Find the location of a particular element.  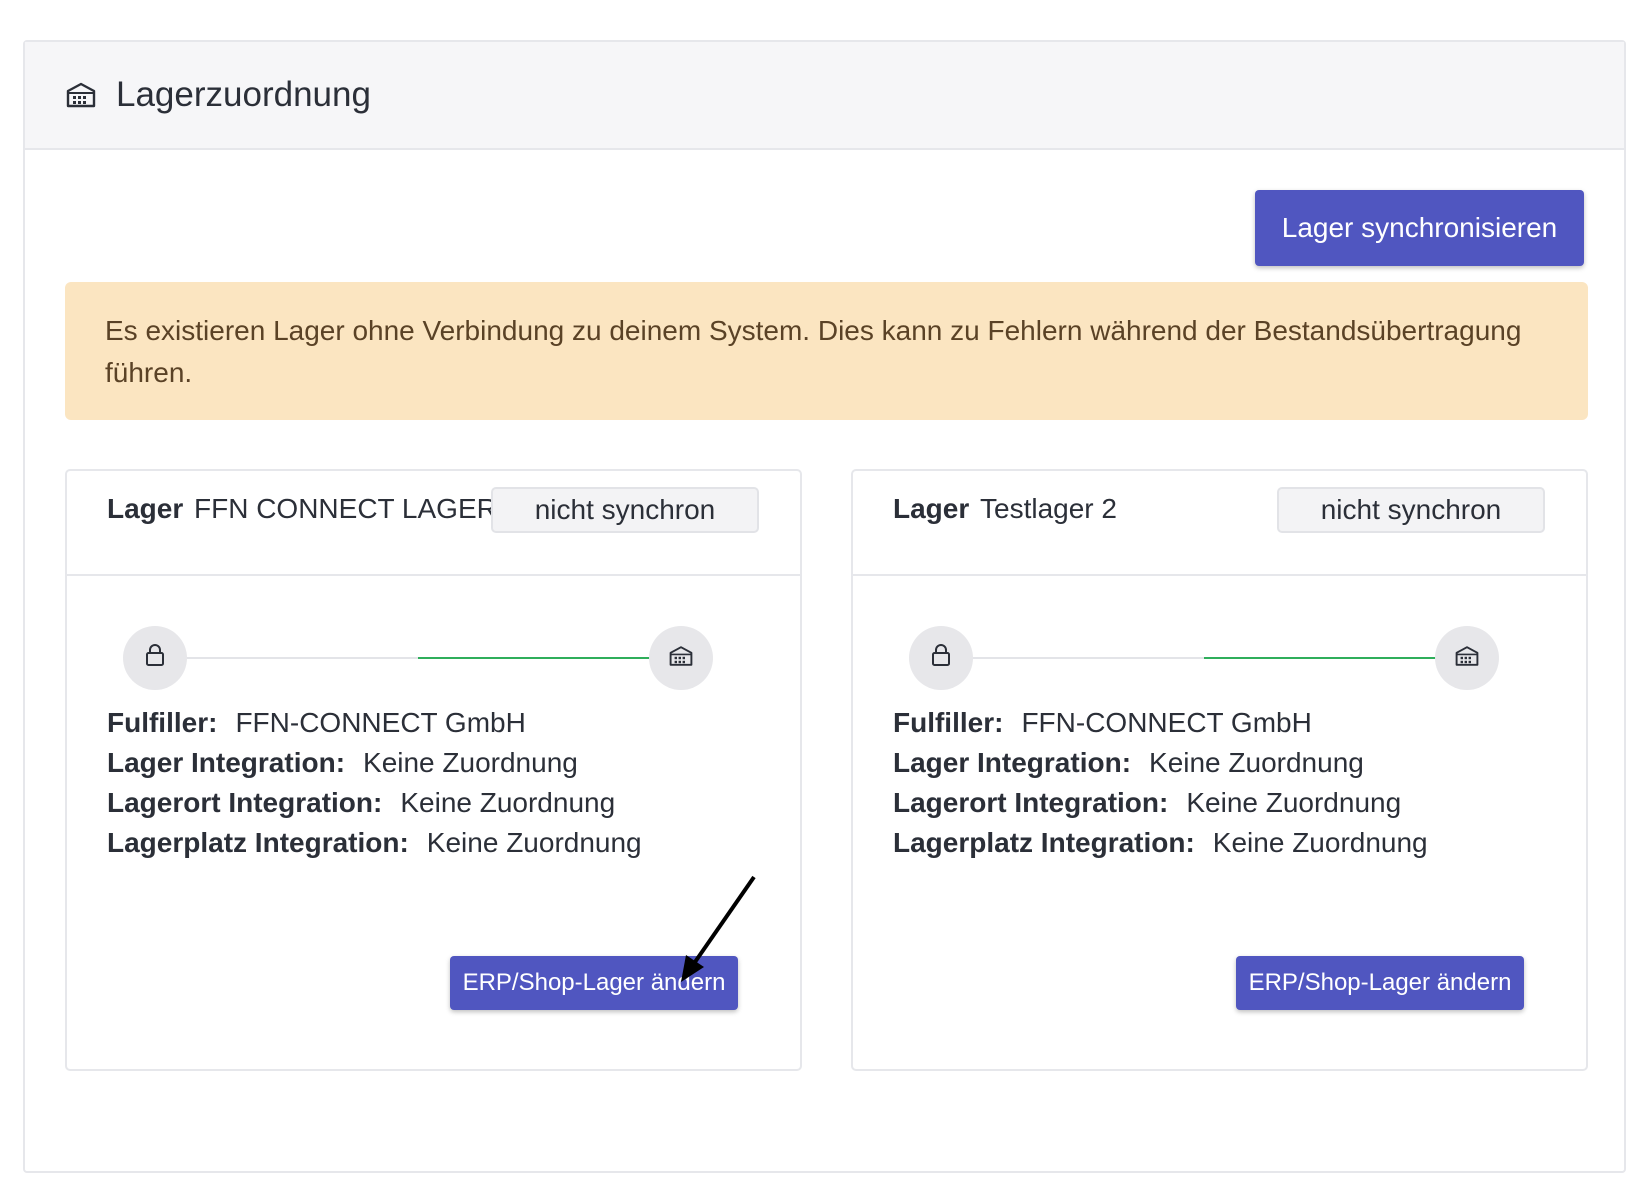

warehouse-card-header: Lager Testlager 2 nicht synchron is located at coordinates (1219, 523).